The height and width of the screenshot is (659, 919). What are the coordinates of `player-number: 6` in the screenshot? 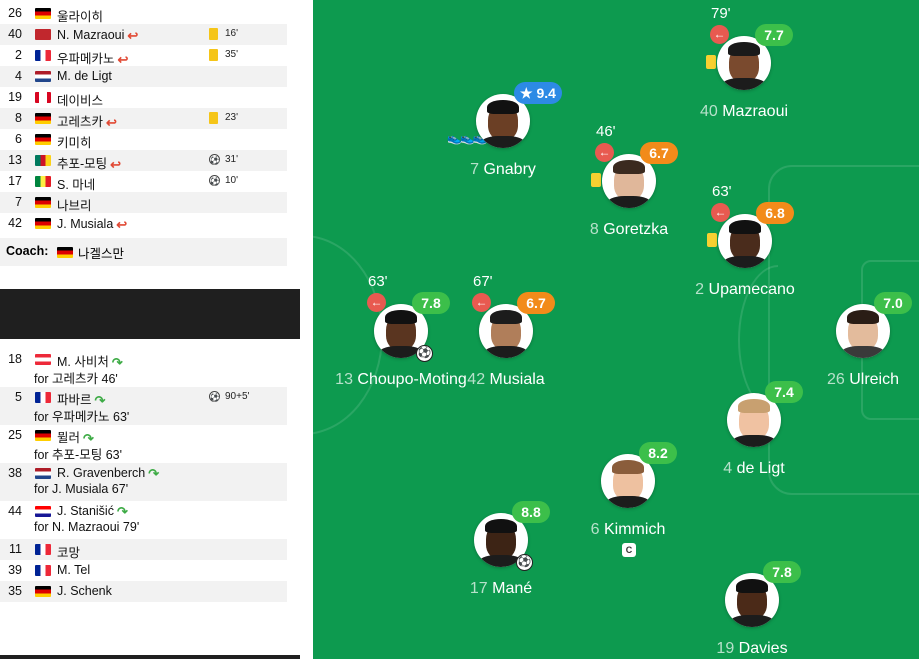 It's located at (18, 139).